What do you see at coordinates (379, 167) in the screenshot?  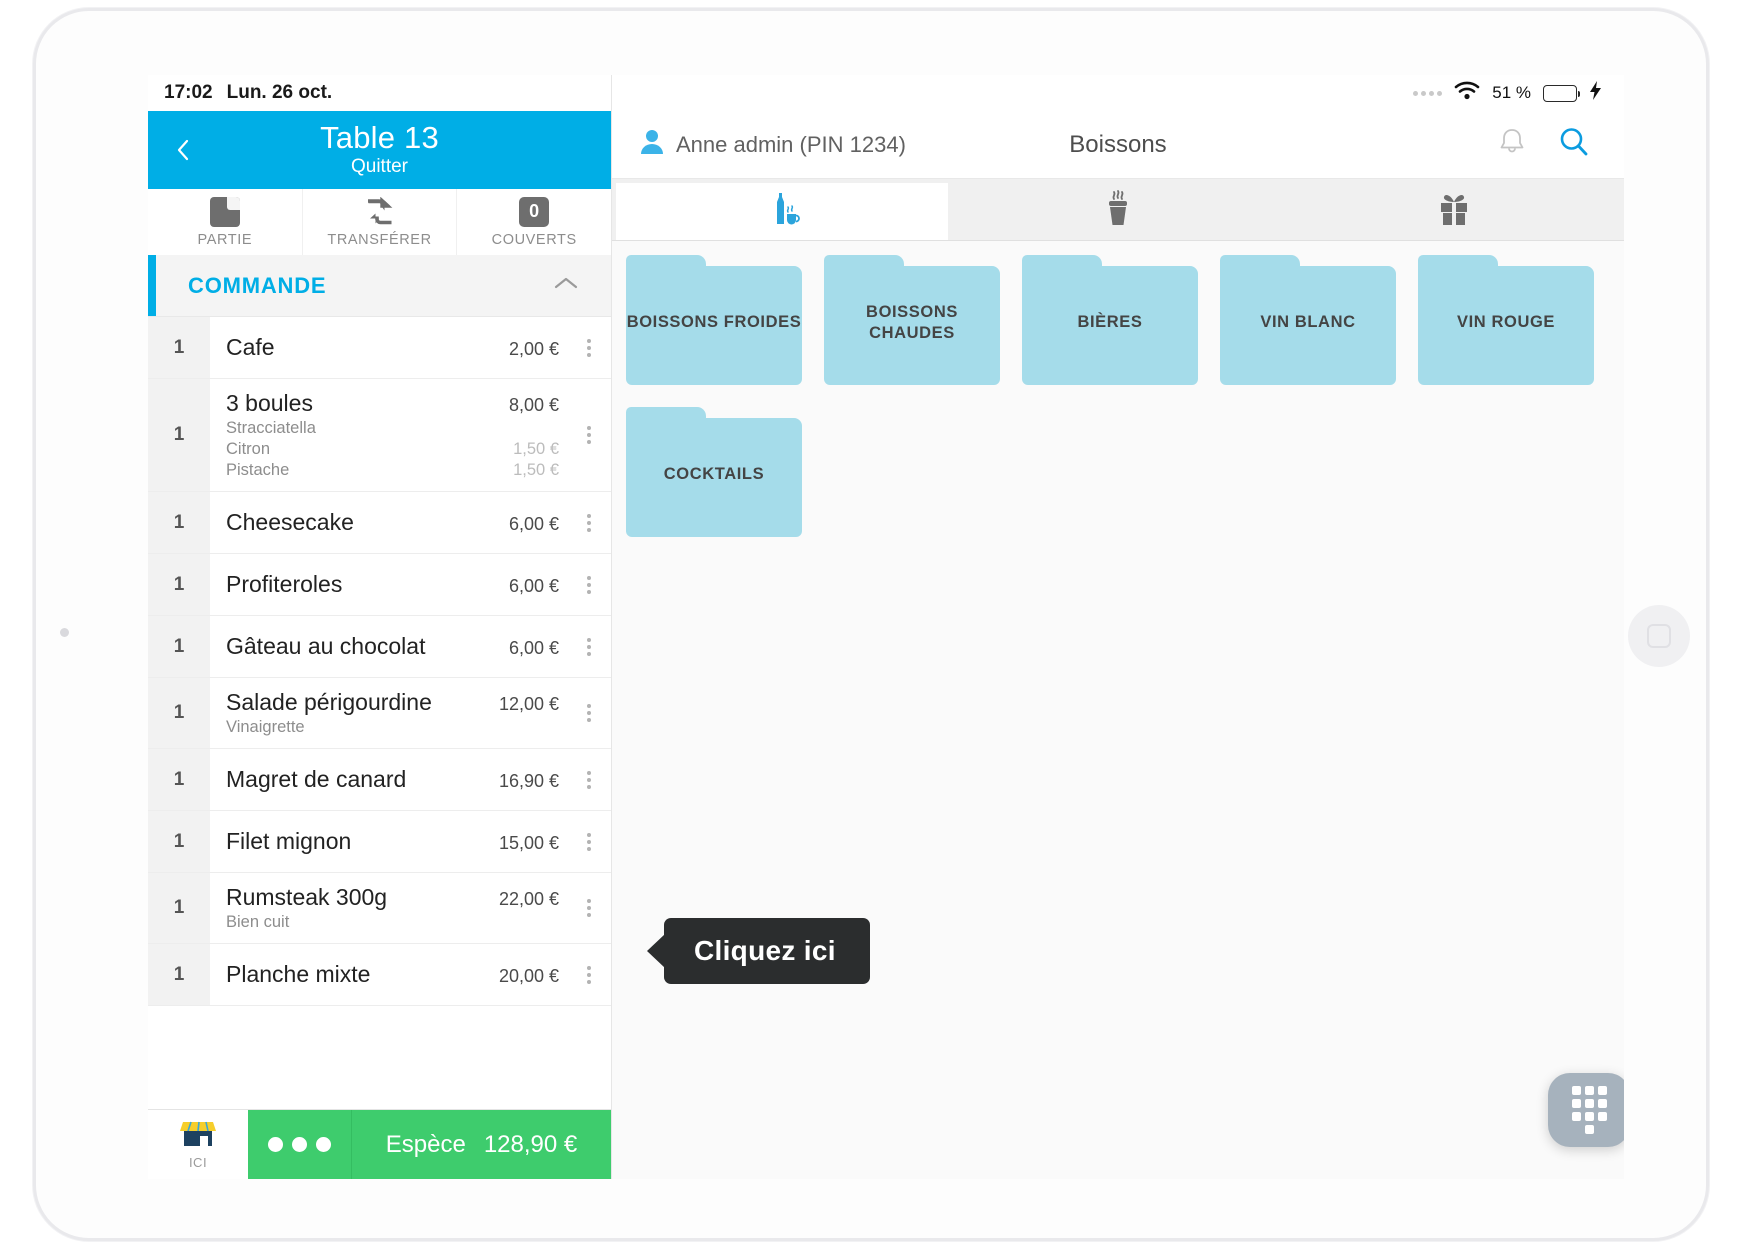 I see `quit-link: Quitter` at bounding box center [379, 167].